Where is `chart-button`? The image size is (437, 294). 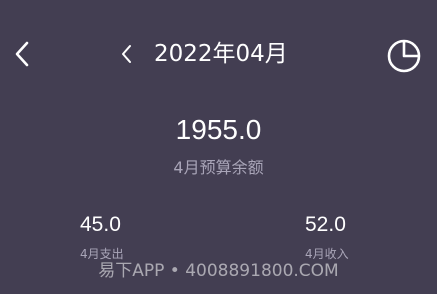 chart-button is located at coordinates (404, 56).